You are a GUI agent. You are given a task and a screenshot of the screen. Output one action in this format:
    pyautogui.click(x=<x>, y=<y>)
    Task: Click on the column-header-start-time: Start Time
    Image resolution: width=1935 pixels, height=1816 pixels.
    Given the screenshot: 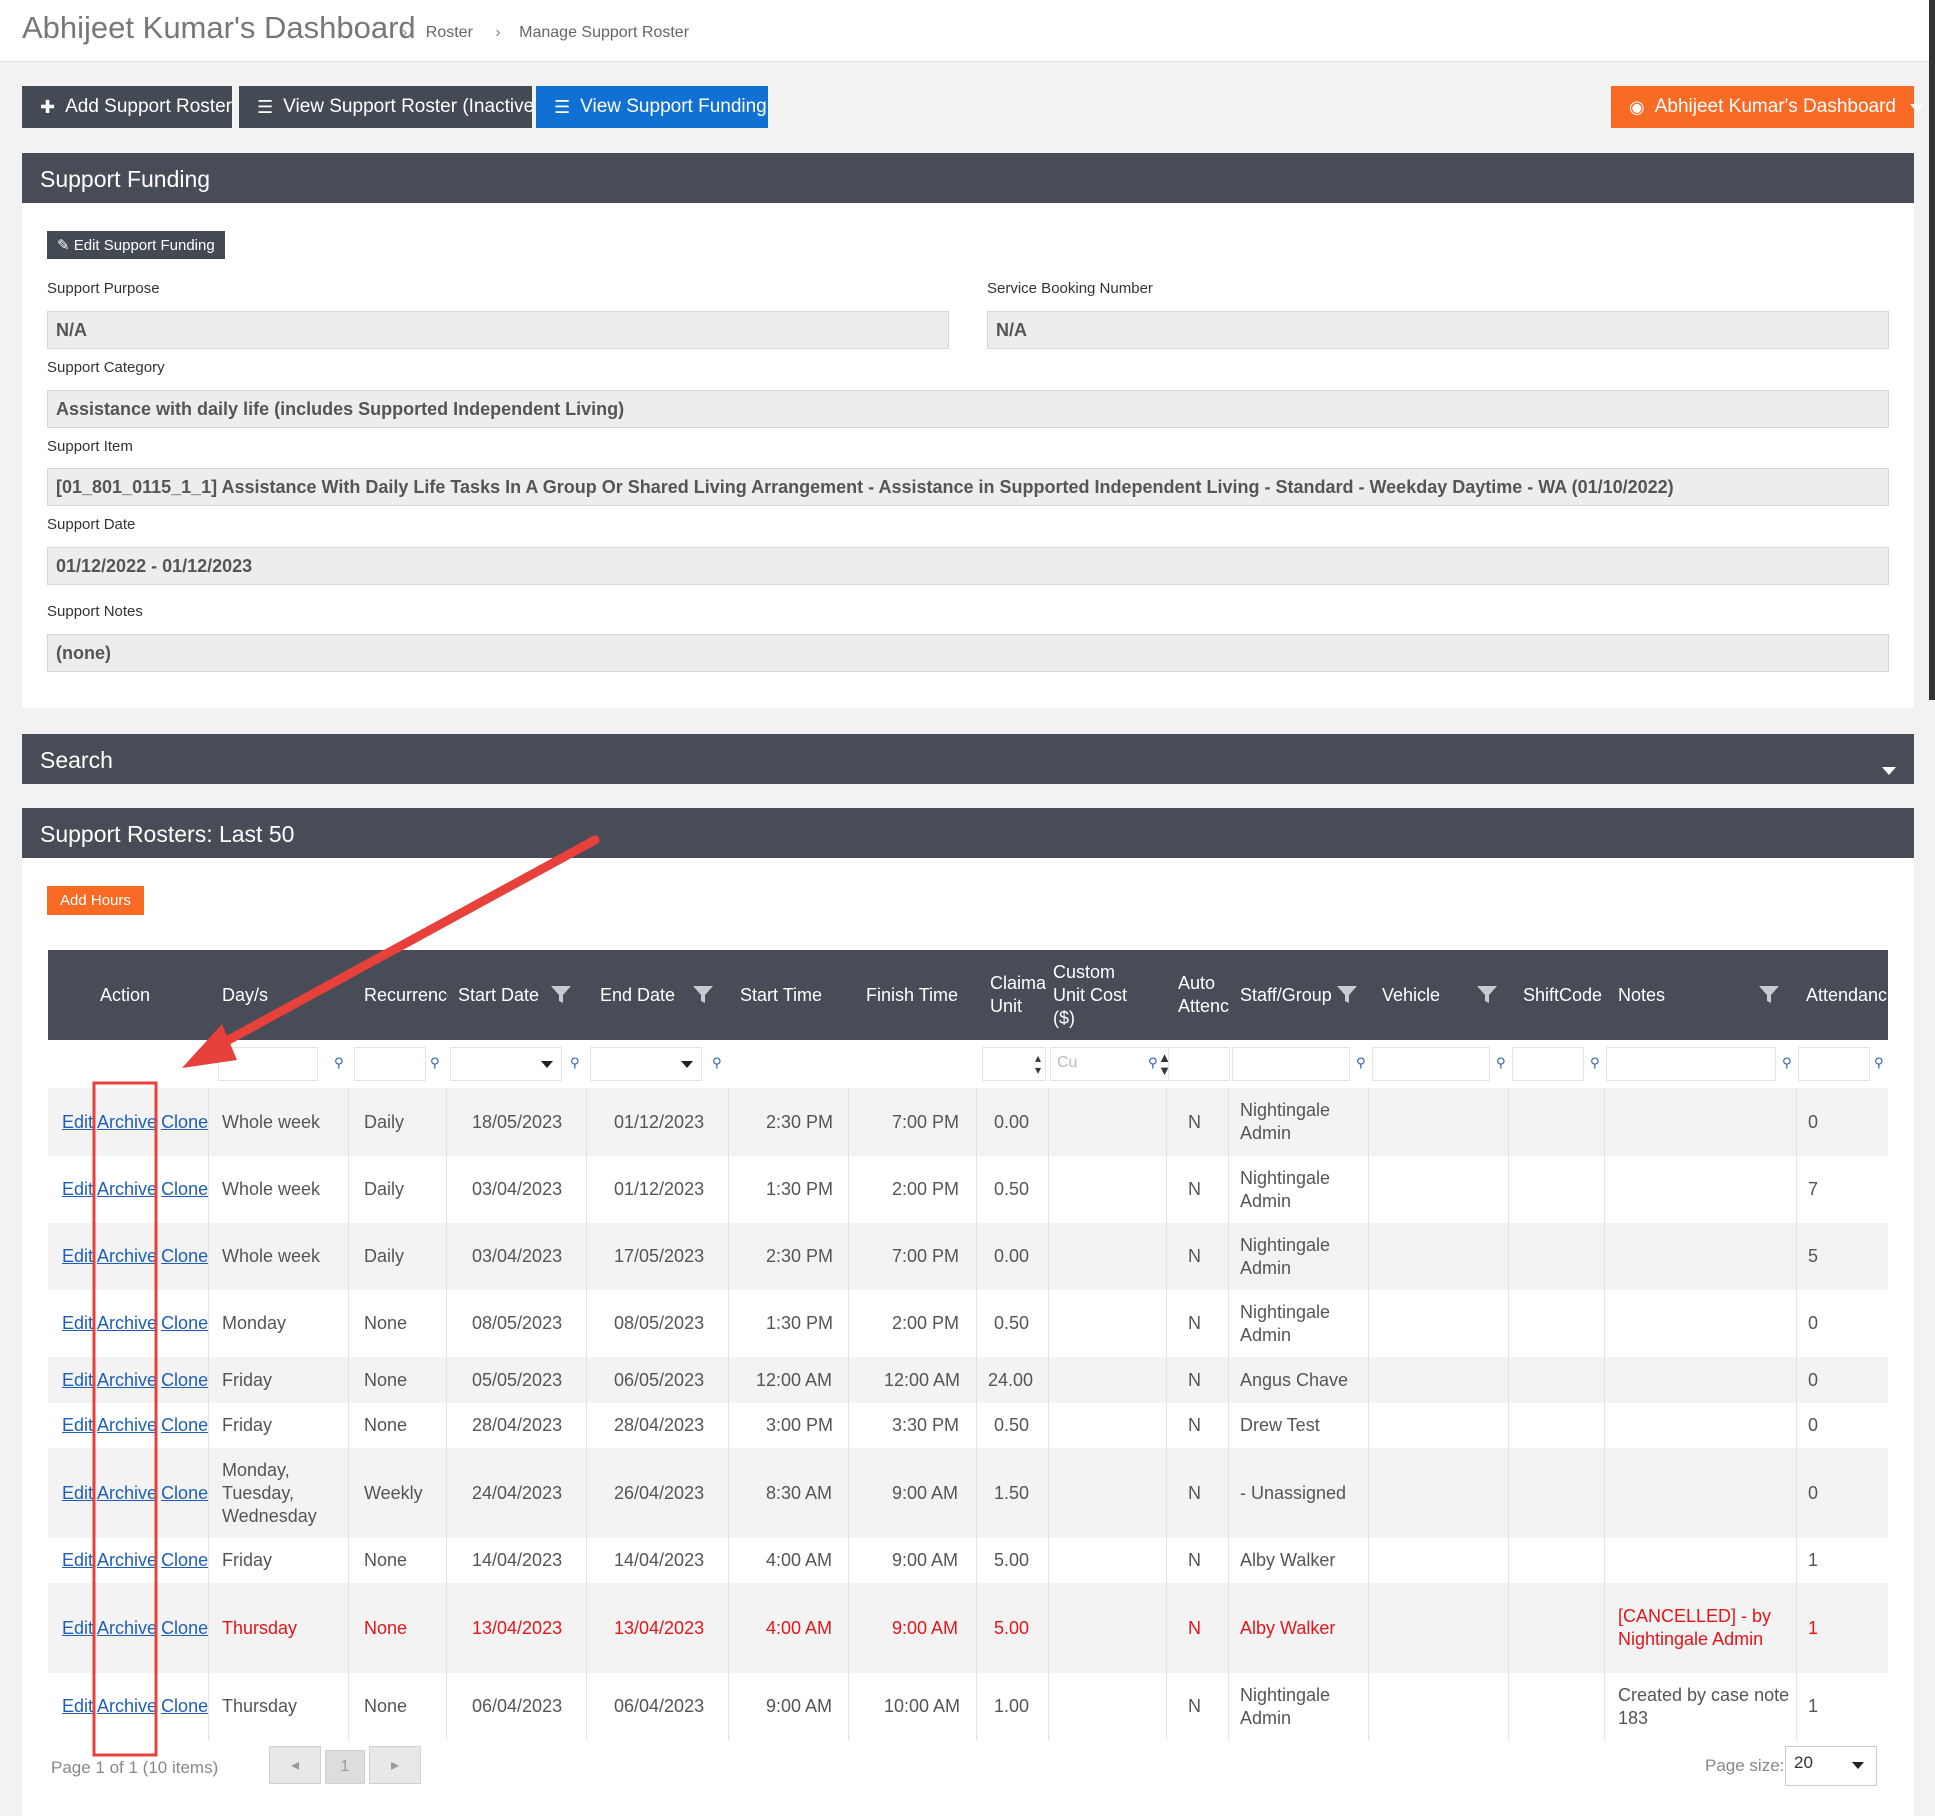 What is the action you would take?
    pyautogui.click(x=781, y=995)
    